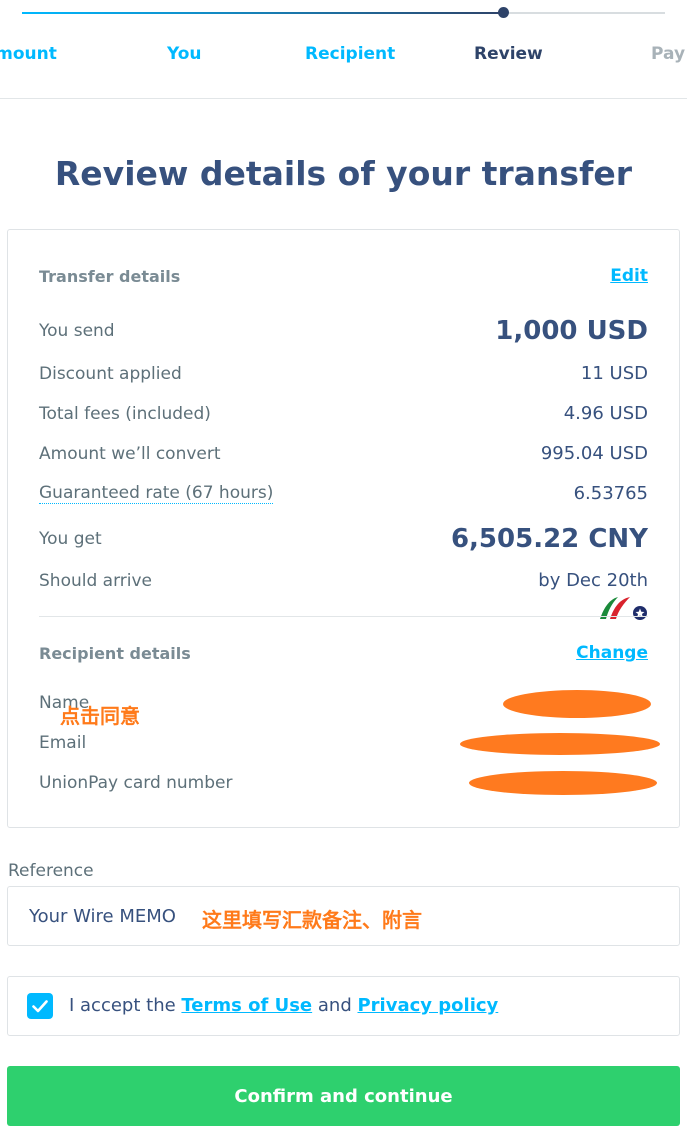  I want to click on should-arrive-value: by Dec 20th, so click(593, 580).